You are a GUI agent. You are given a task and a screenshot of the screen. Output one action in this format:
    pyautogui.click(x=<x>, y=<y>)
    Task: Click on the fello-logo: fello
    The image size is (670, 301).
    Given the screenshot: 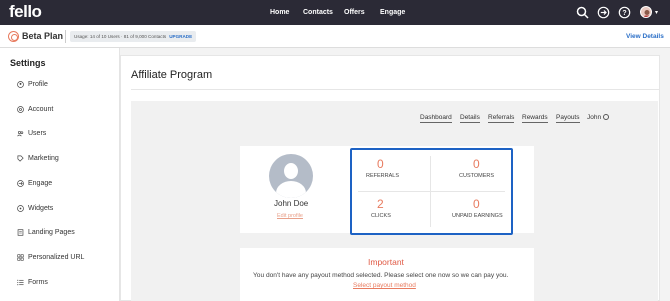 What is the action you would take?
    pyautogui.click(x=25, y=12)
    